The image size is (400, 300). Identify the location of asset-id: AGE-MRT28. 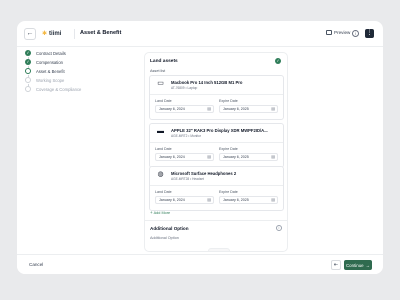
(180, 179).